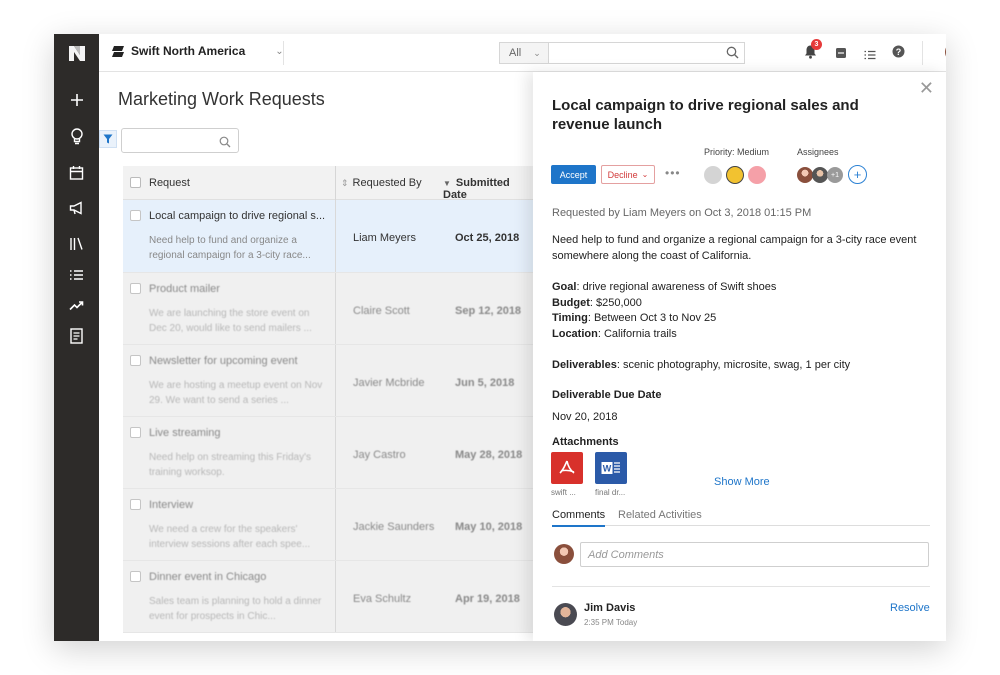 The image size is (1000, 675). Describe the element at coordinates (660, 517) in the screenshot. I see `tab-related-activities: Related Activities` at that location.